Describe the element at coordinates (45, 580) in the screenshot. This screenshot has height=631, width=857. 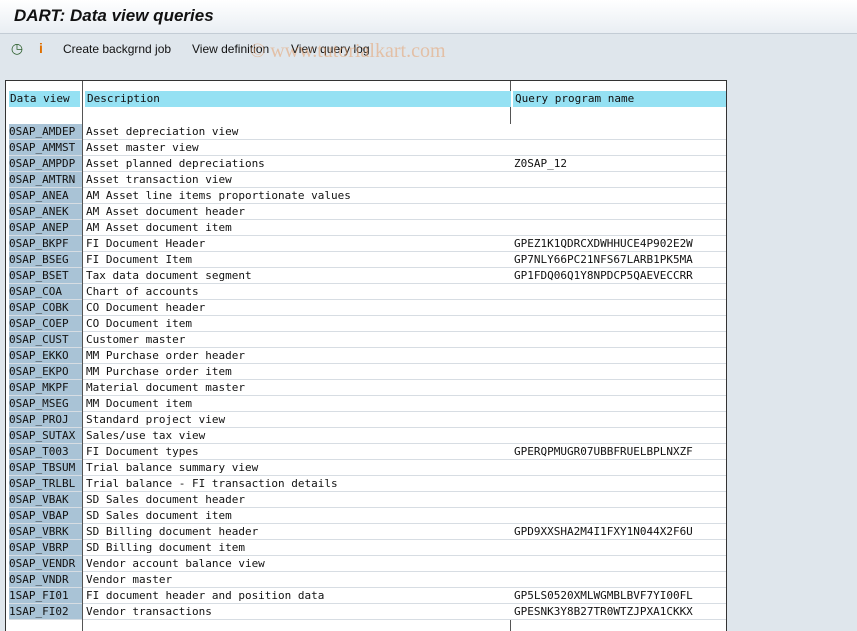
I see `data-view-cell: 0SAP_VNDR` at that location.